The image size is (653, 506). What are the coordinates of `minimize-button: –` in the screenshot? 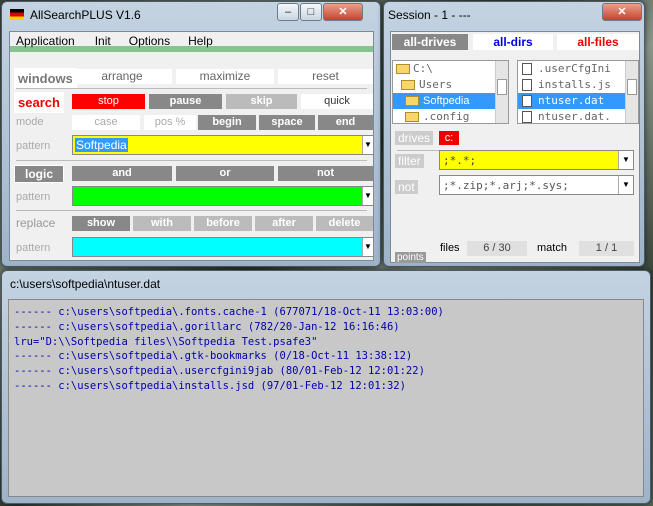 It's located at (288, 12).